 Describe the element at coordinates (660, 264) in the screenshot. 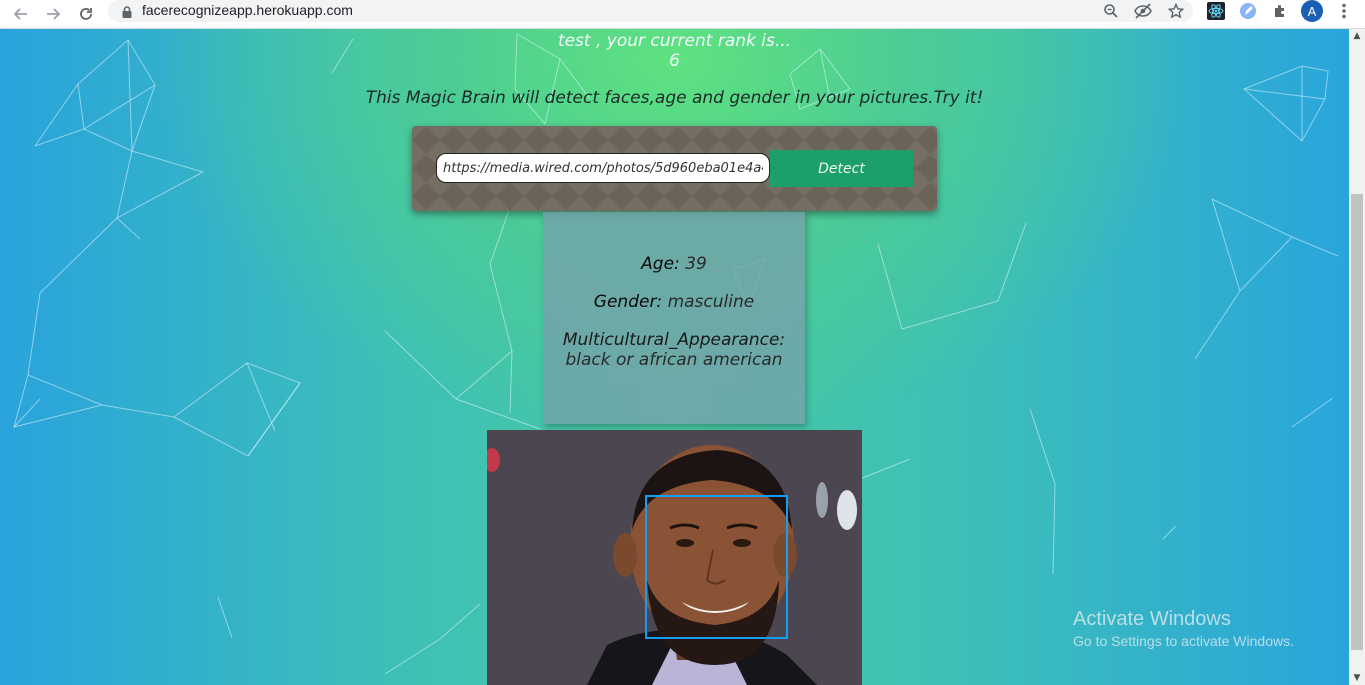

I see `age-label: Age:` at that location.